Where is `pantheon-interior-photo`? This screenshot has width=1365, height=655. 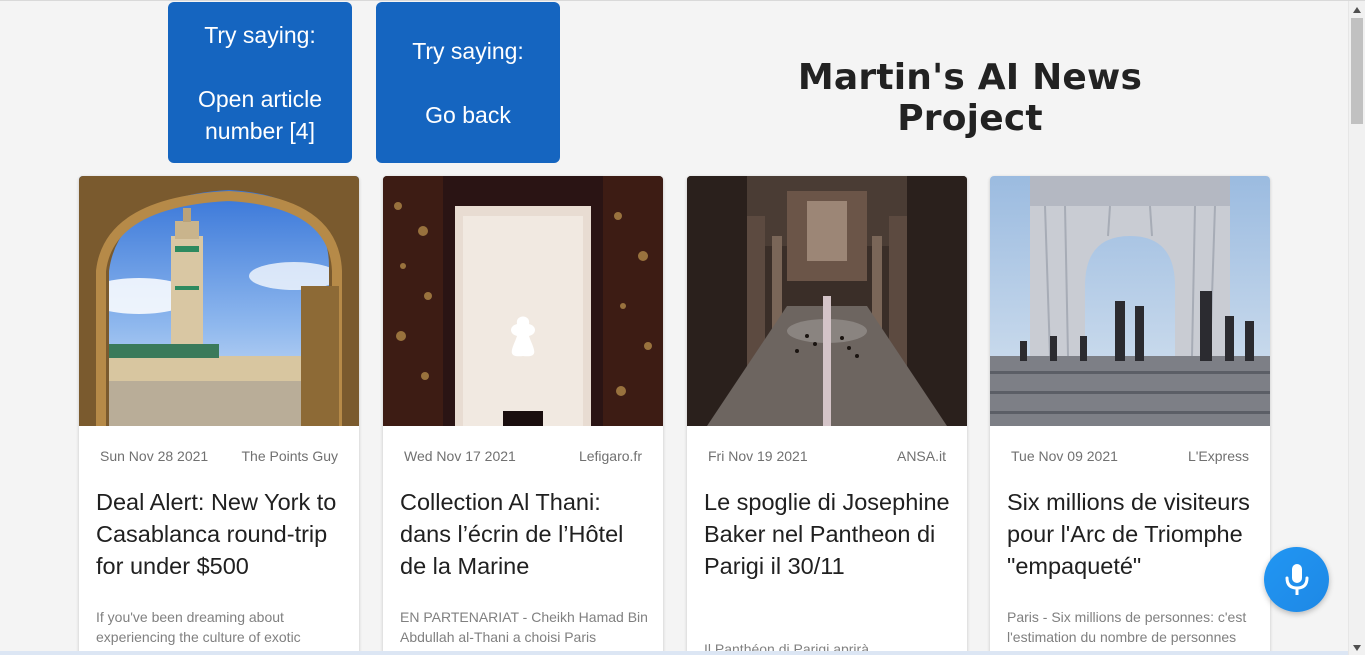 pantheon-interior-photo is located at coordinates (827, 301).